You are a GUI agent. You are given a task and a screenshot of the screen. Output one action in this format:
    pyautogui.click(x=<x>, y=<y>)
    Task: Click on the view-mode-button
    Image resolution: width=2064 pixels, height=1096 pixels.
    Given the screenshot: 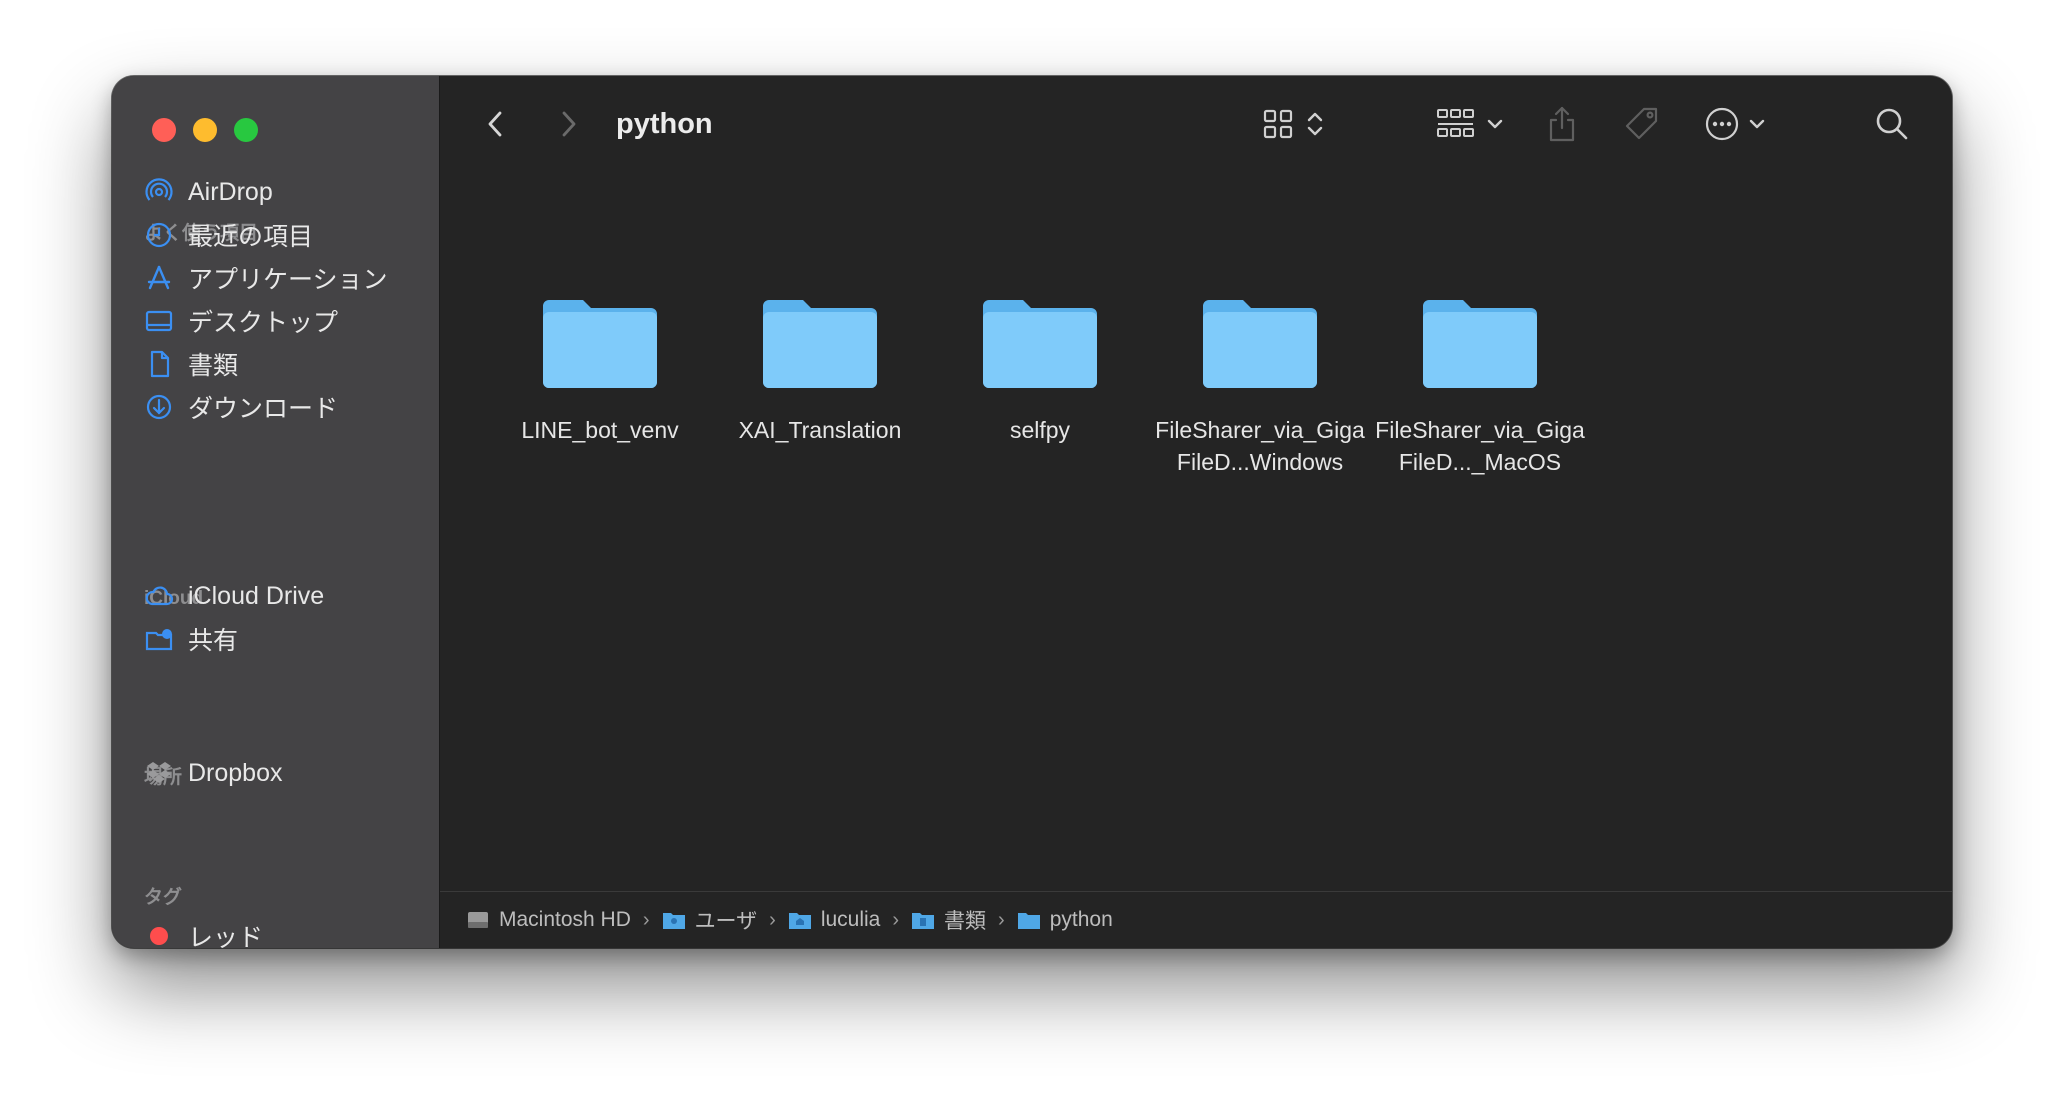 What is the action you would take?
    pyautogui.click(x=1294, y=124)
    